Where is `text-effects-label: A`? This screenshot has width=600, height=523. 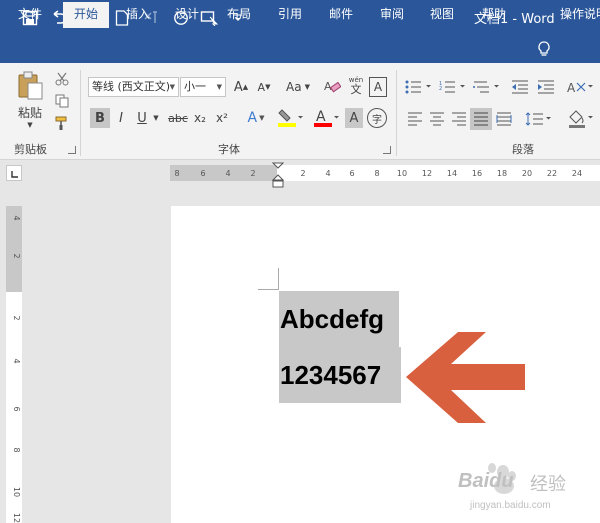 text-effects-label: A is located at coordinates (252, 118).